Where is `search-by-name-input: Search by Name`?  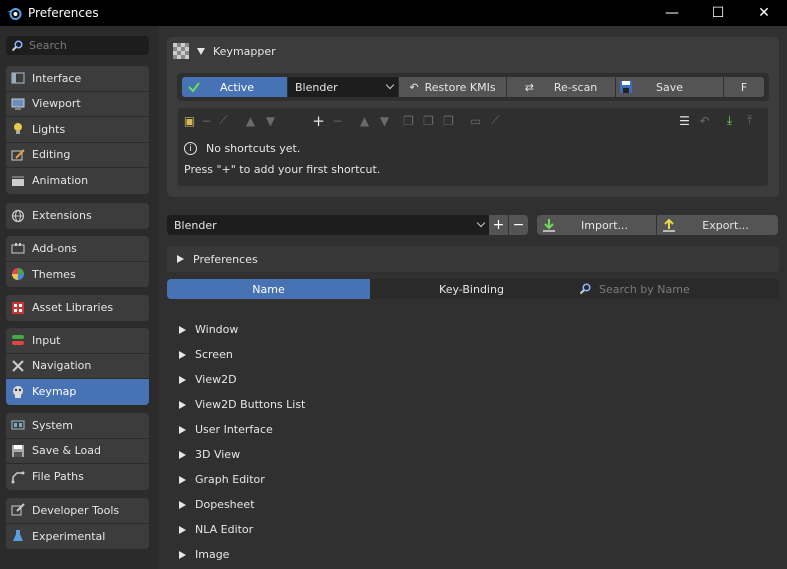 search-by-name-input: Search by Name is located at coordinates (676, 289).